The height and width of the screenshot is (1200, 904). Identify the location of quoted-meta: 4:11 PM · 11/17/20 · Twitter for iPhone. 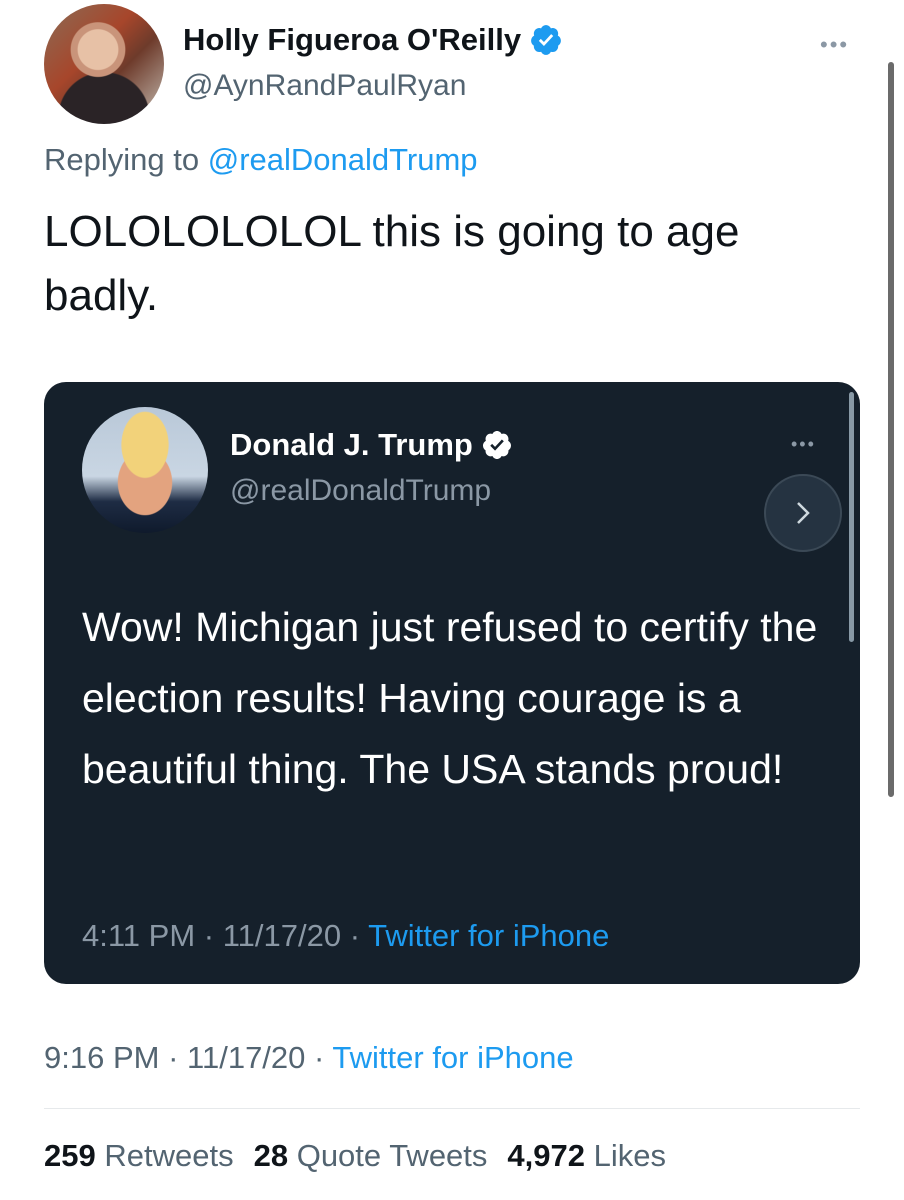
(345, 936).